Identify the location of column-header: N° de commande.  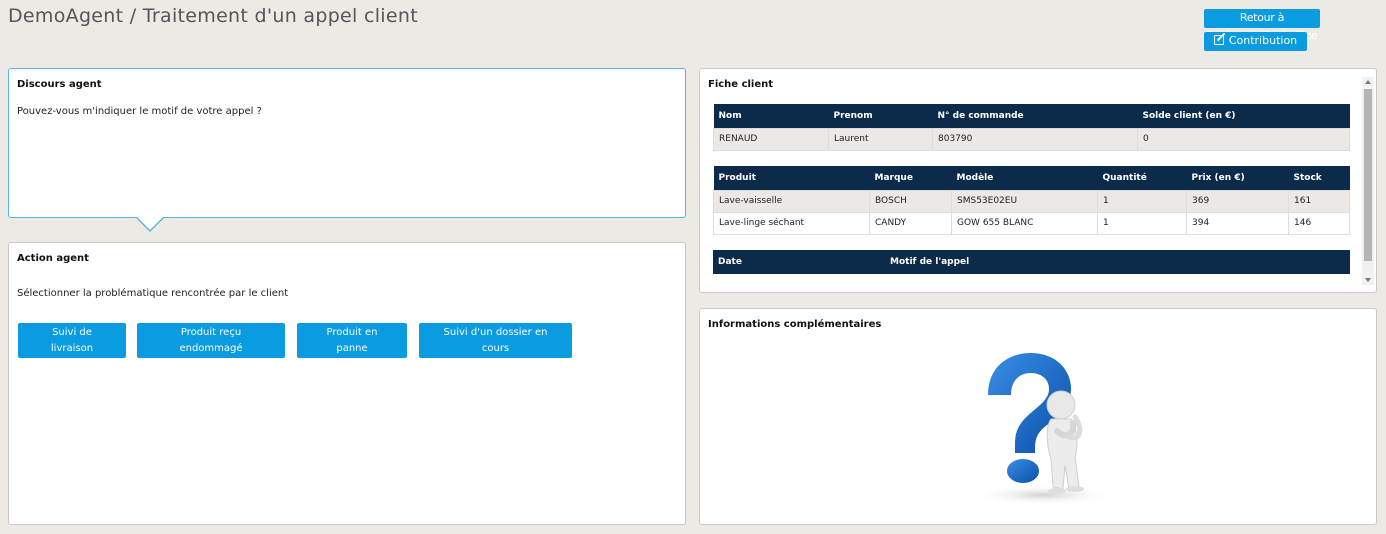
(1035, 116).